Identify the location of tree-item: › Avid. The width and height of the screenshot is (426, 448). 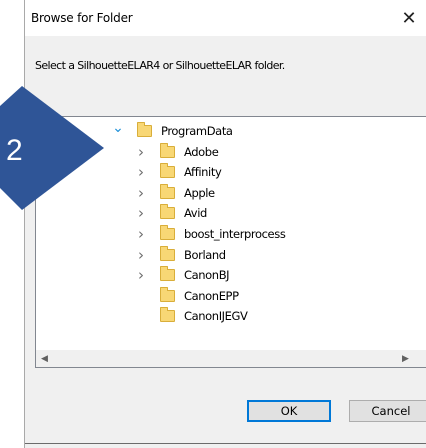
(171, 213).